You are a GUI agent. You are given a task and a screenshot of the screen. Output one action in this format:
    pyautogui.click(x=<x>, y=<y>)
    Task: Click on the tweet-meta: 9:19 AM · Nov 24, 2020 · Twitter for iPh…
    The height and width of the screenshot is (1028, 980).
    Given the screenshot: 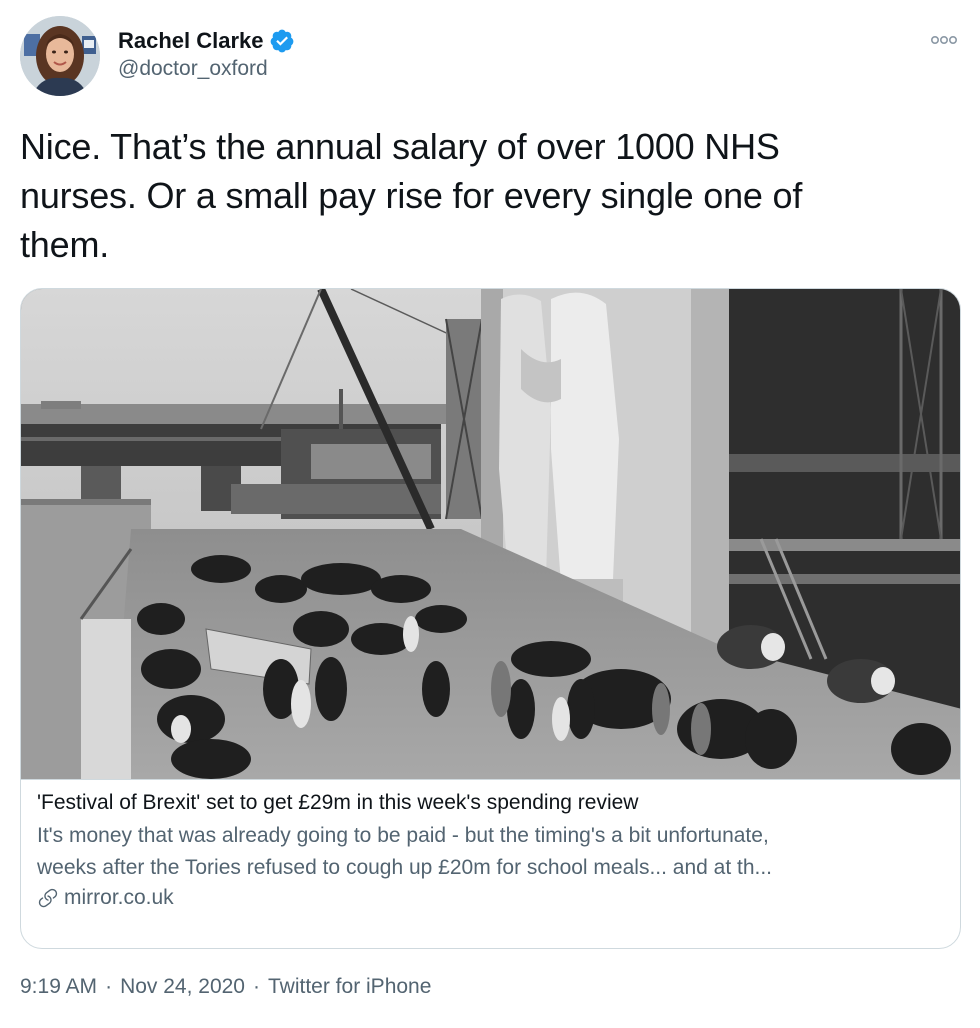 What is the action you would take?
    pyautogui.click(x=225, y=987)
    